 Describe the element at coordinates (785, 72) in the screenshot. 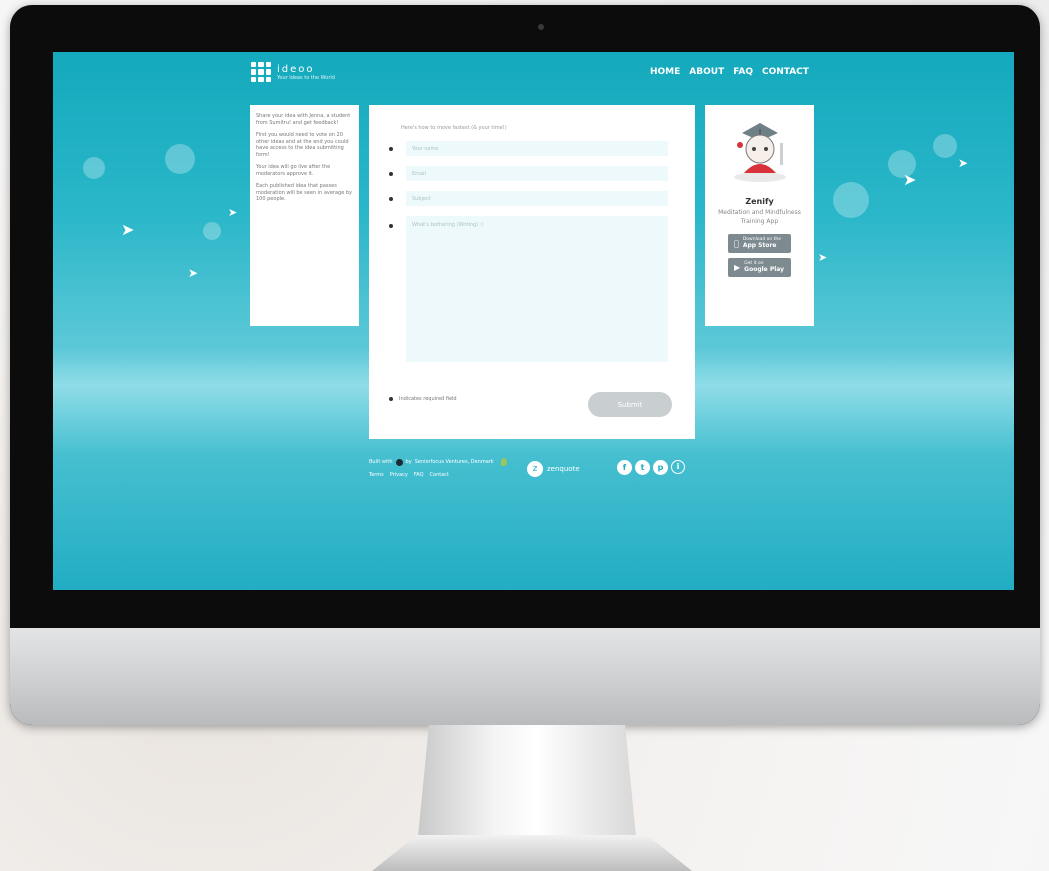

I see `nav-contact: CONTACT` at that location.